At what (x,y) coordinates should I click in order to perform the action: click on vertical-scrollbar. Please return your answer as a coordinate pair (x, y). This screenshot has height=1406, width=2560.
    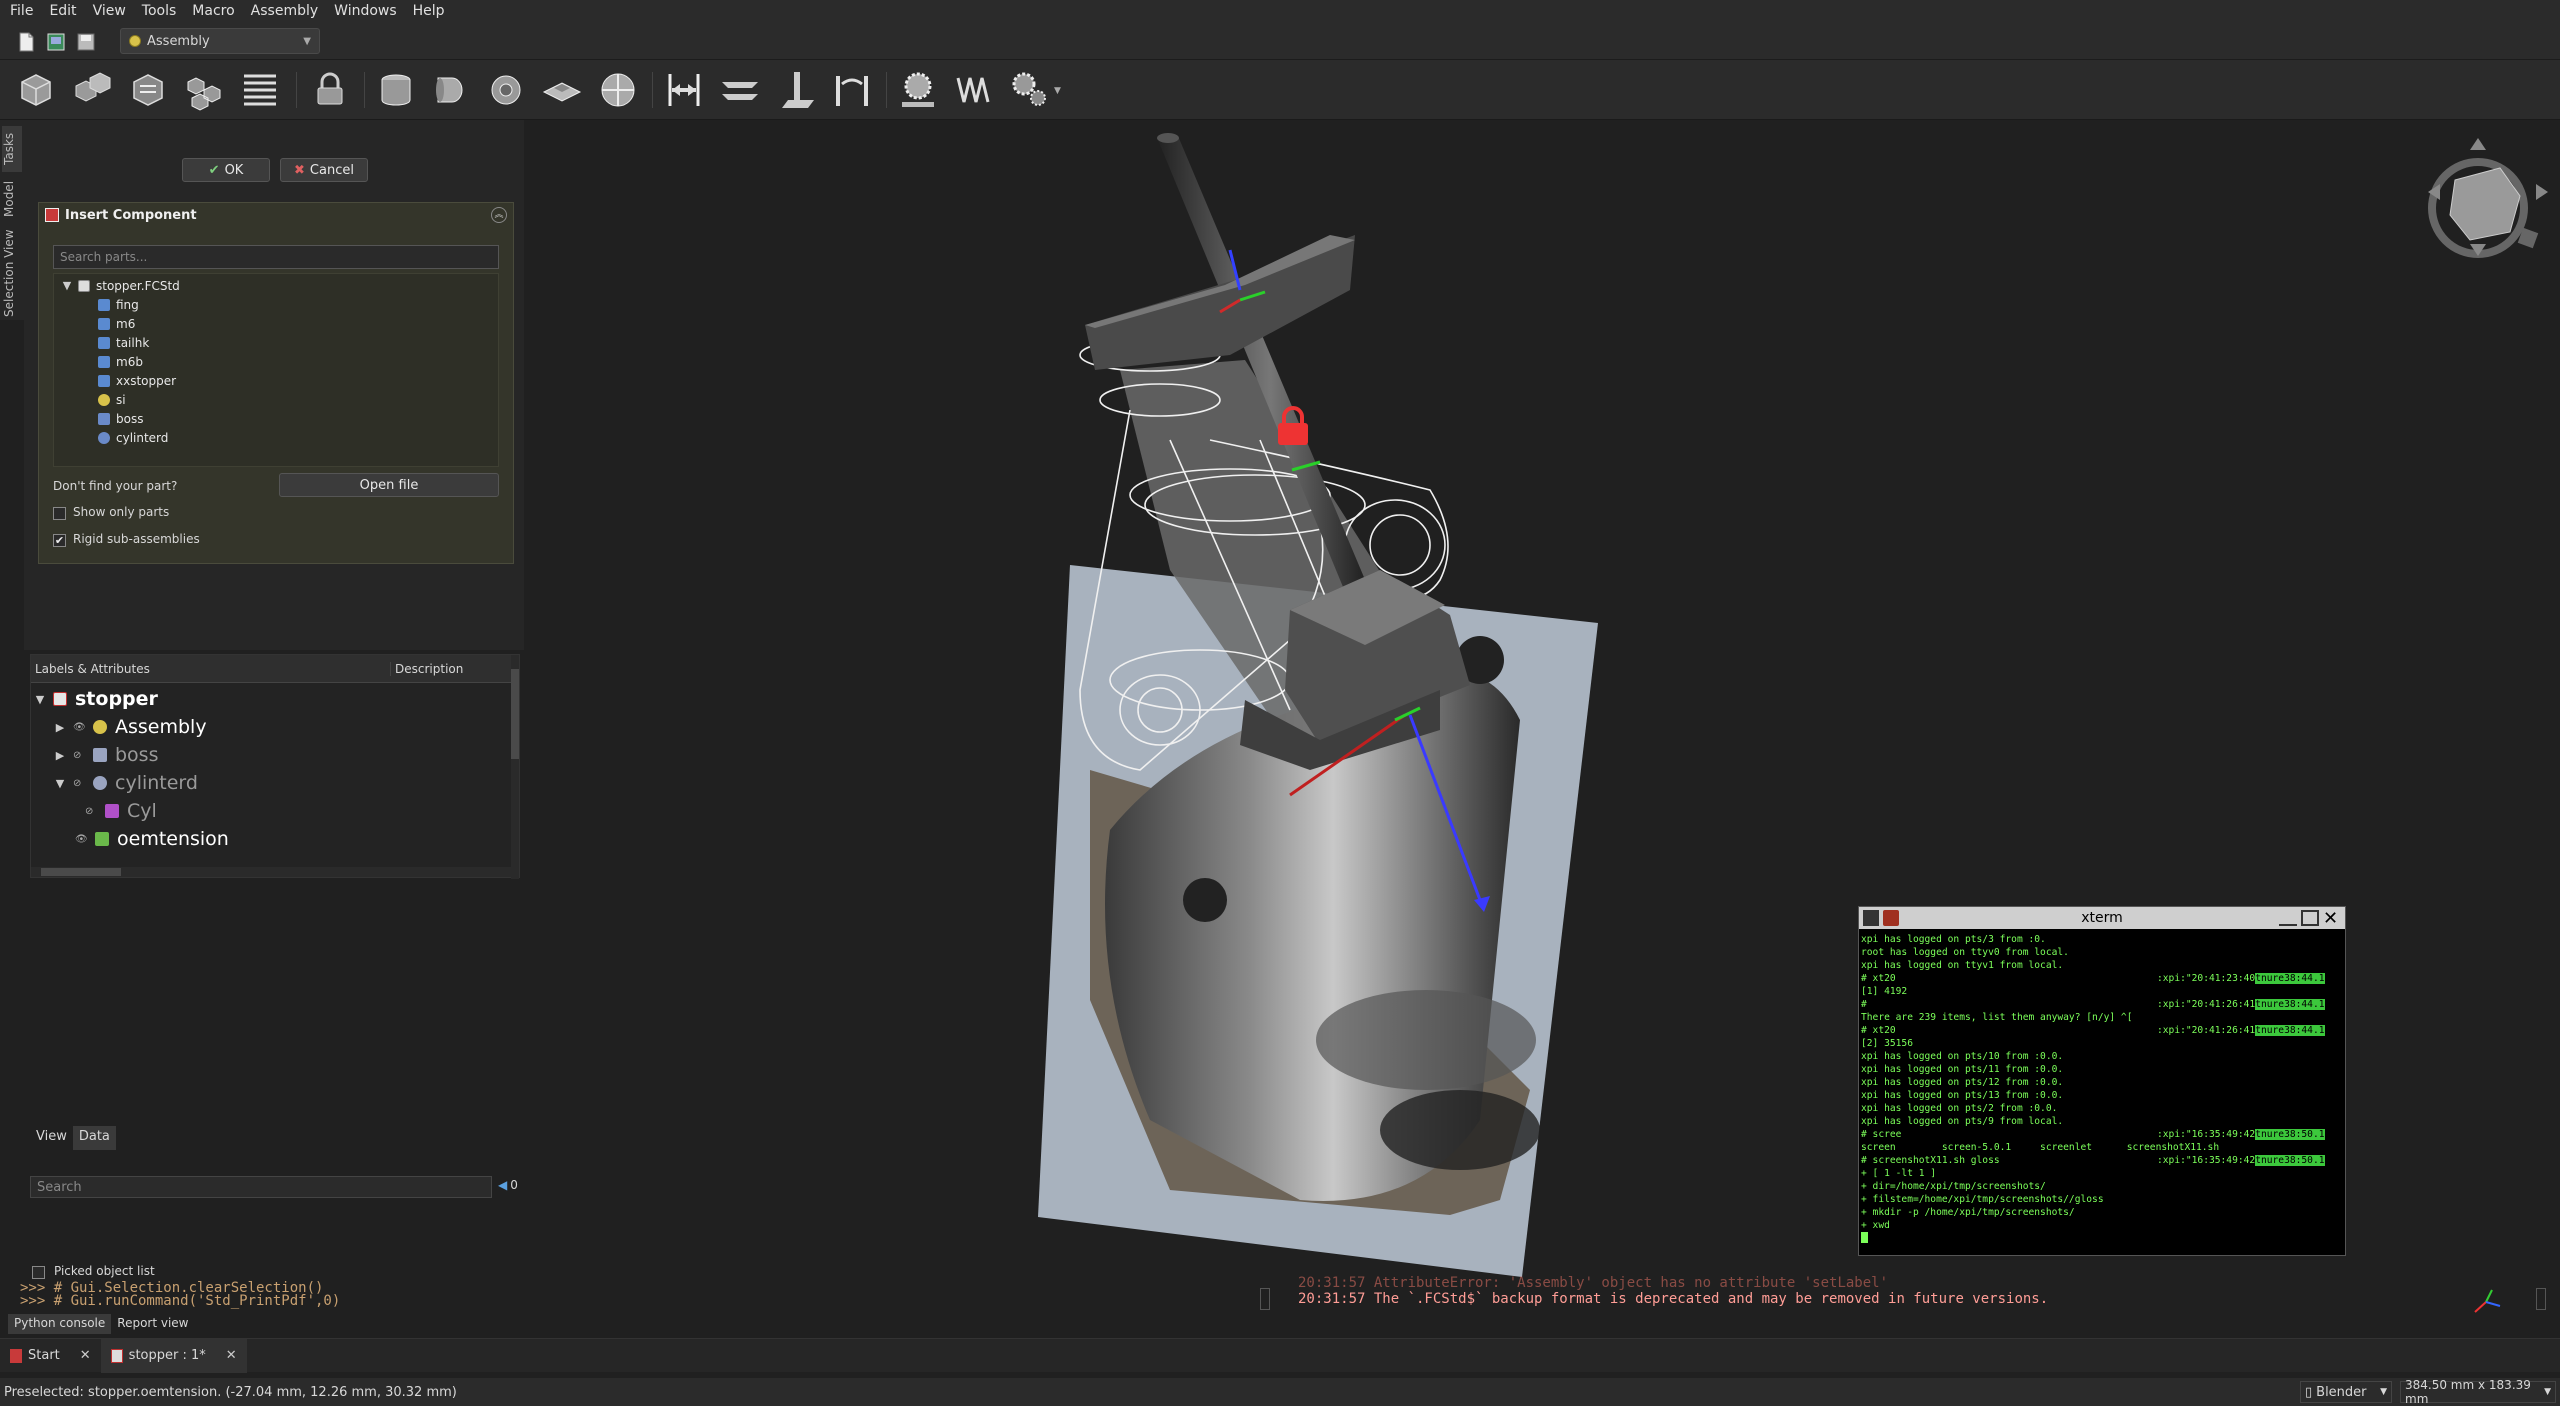
    Looking at the image, I should click on (515, 767).